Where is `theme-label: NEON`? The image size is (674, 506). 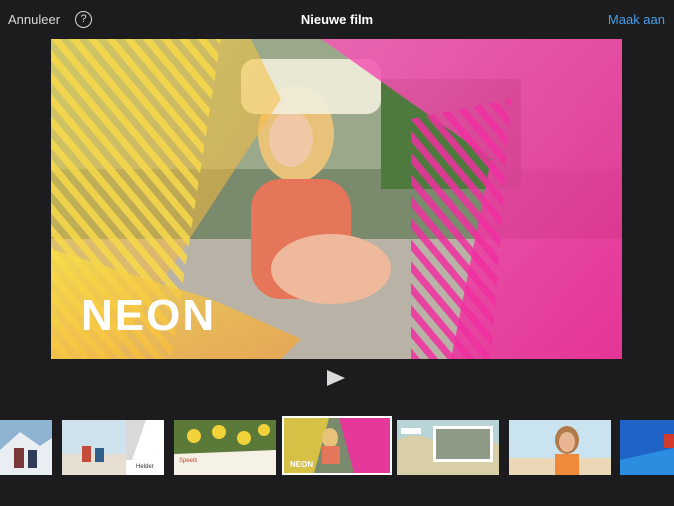 theme-label: NEON is located at coordinates (302, 464).